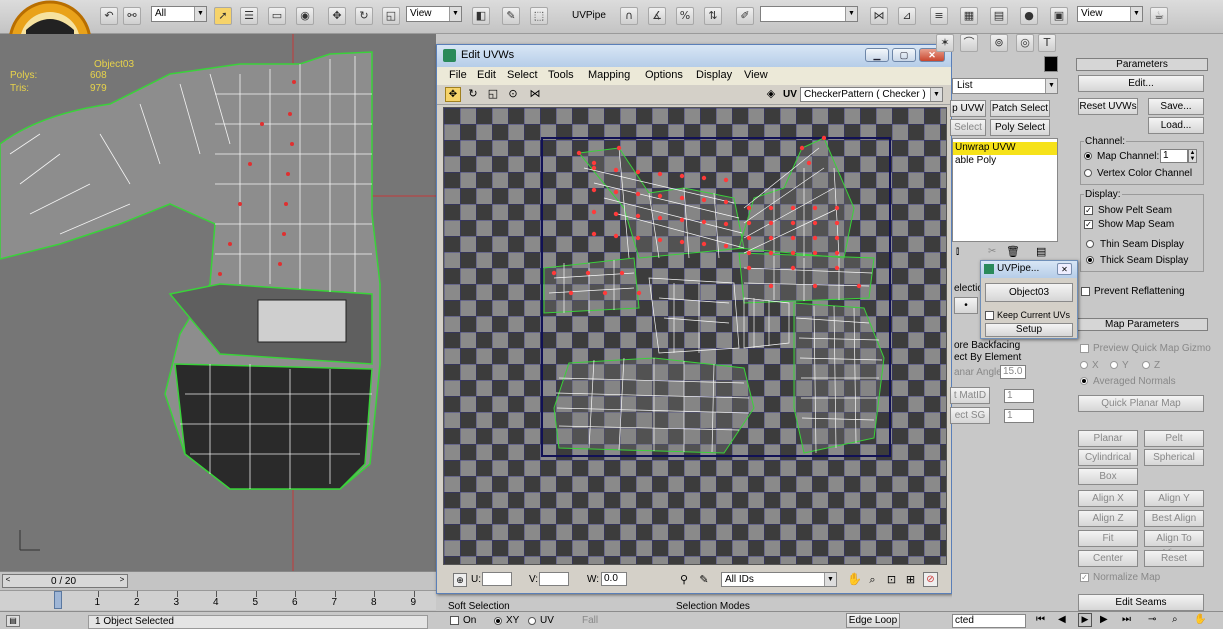 The width and height of the screenshot is (1223, 629). Describe the element at coordinates (685, 16) in the screenshot. I see `percent-snap-icon: %` at that location.